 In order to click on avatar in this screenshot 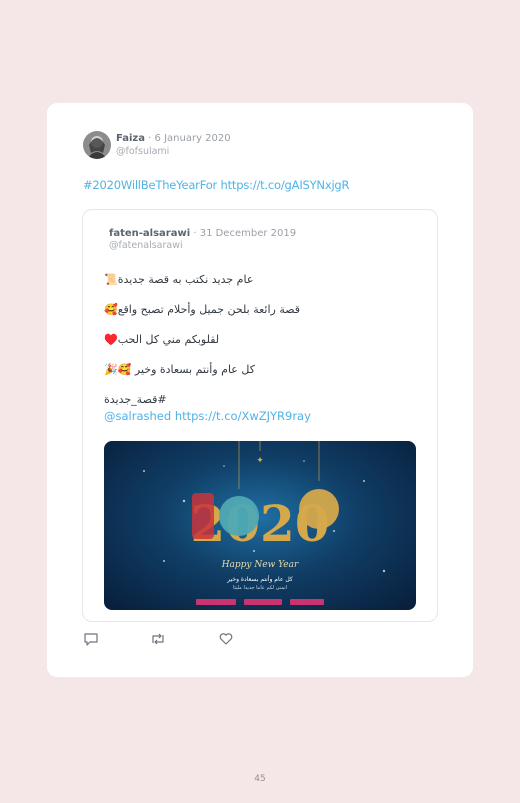, I will do `click(97, 145)`.